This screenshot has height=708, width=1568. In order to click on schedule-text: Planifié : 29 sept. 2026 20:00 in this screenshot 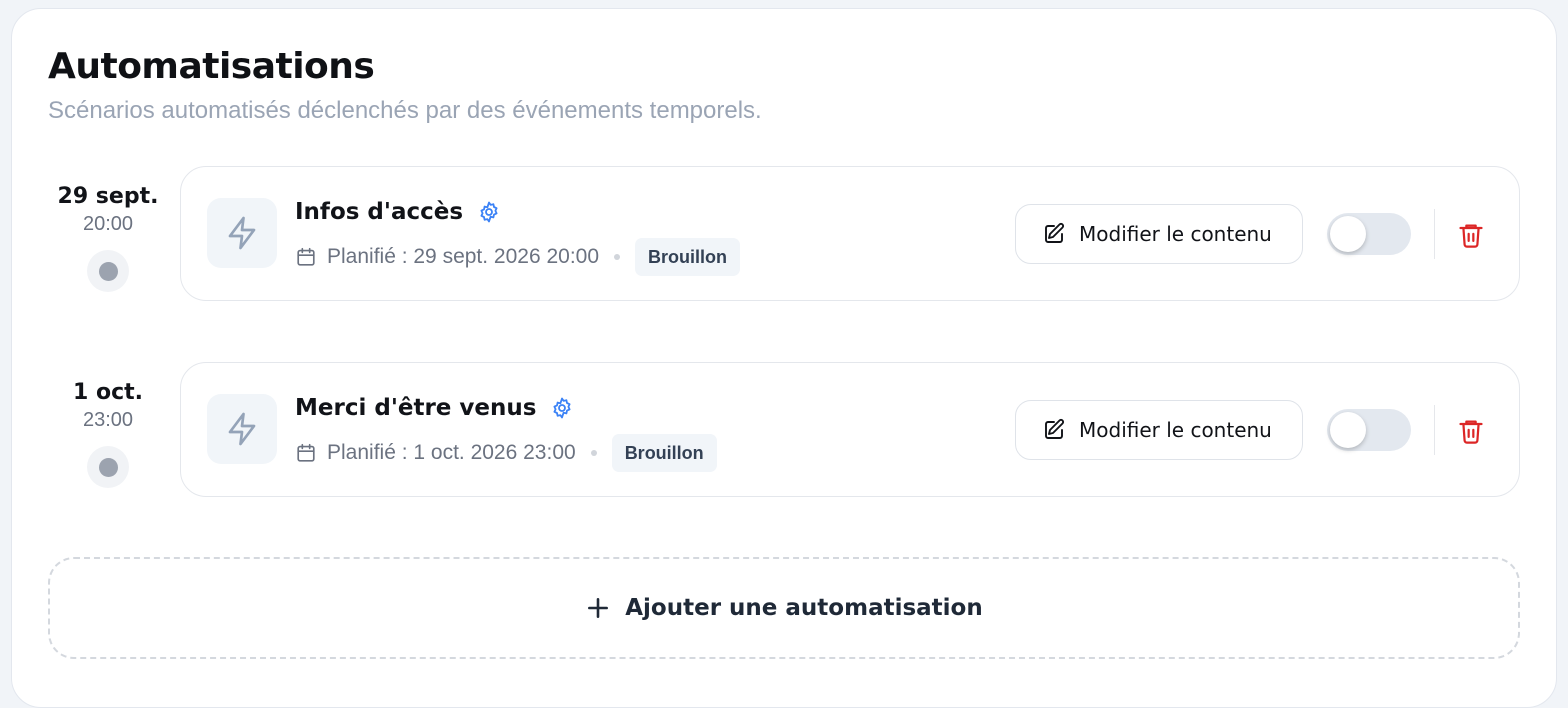, I will do `click(463, 256)`.